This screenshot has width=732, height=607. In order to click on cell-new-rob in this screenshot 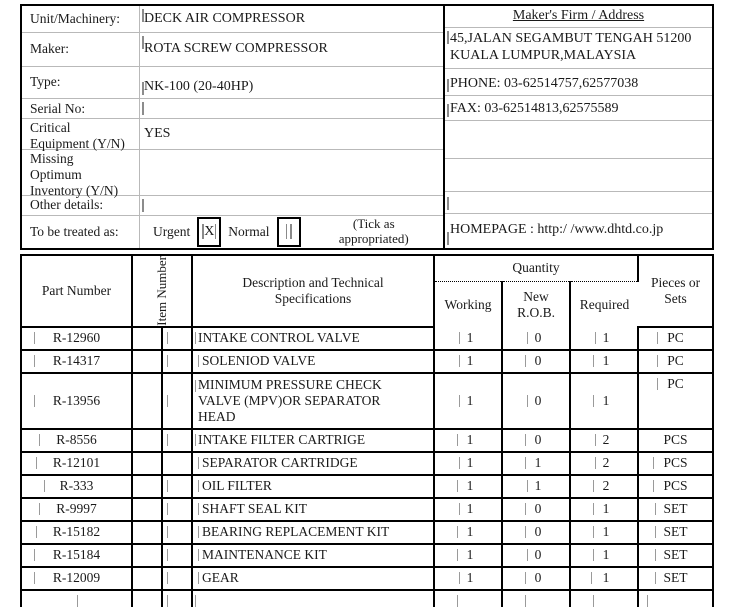, I will do `click(537, 598)`.